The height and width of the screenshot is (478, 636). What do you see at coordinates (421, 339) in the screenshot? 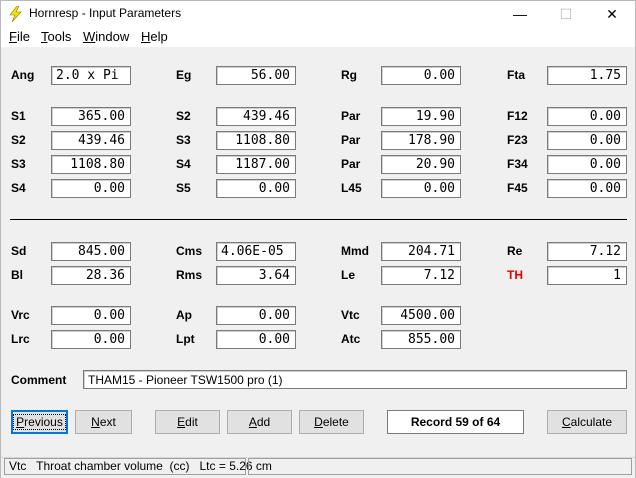
I see `field-atc: 855.00` at bounding box center [421, 339].